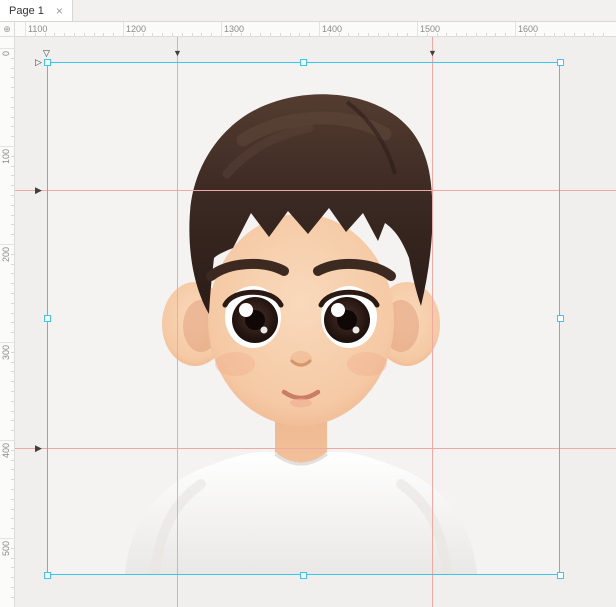  Describe the element at coordinates (6, 54) in the screenshot. I see `ruler-label: 0` at that location.